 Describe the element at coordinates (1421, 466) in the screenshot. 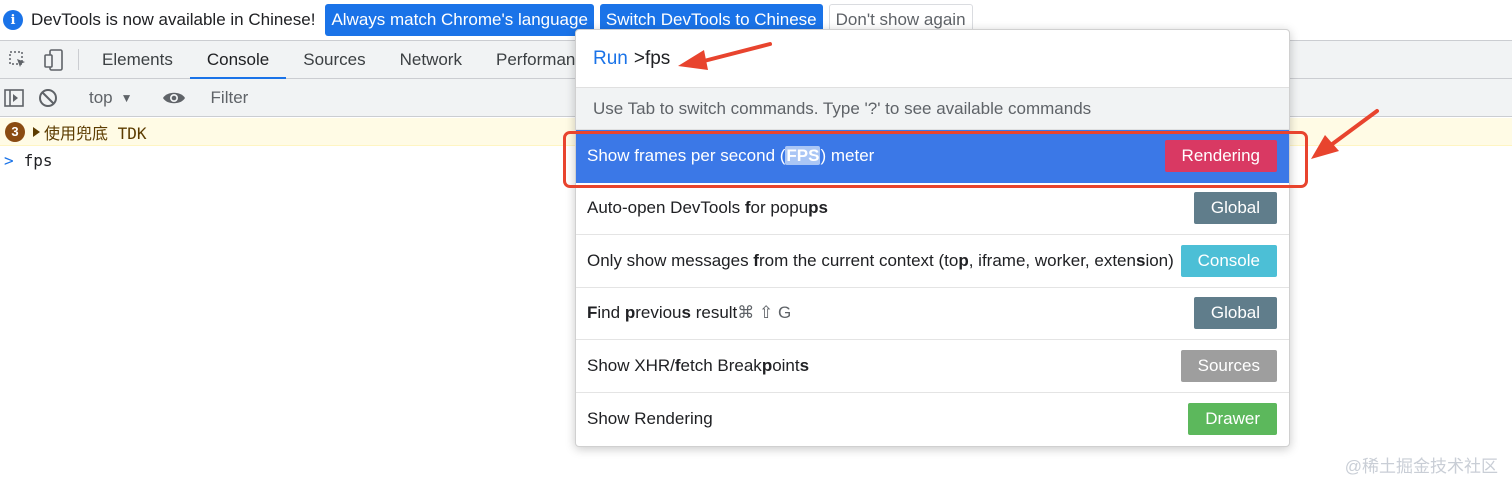

I see `watermark: @稀土掘金技术社区` at that location.